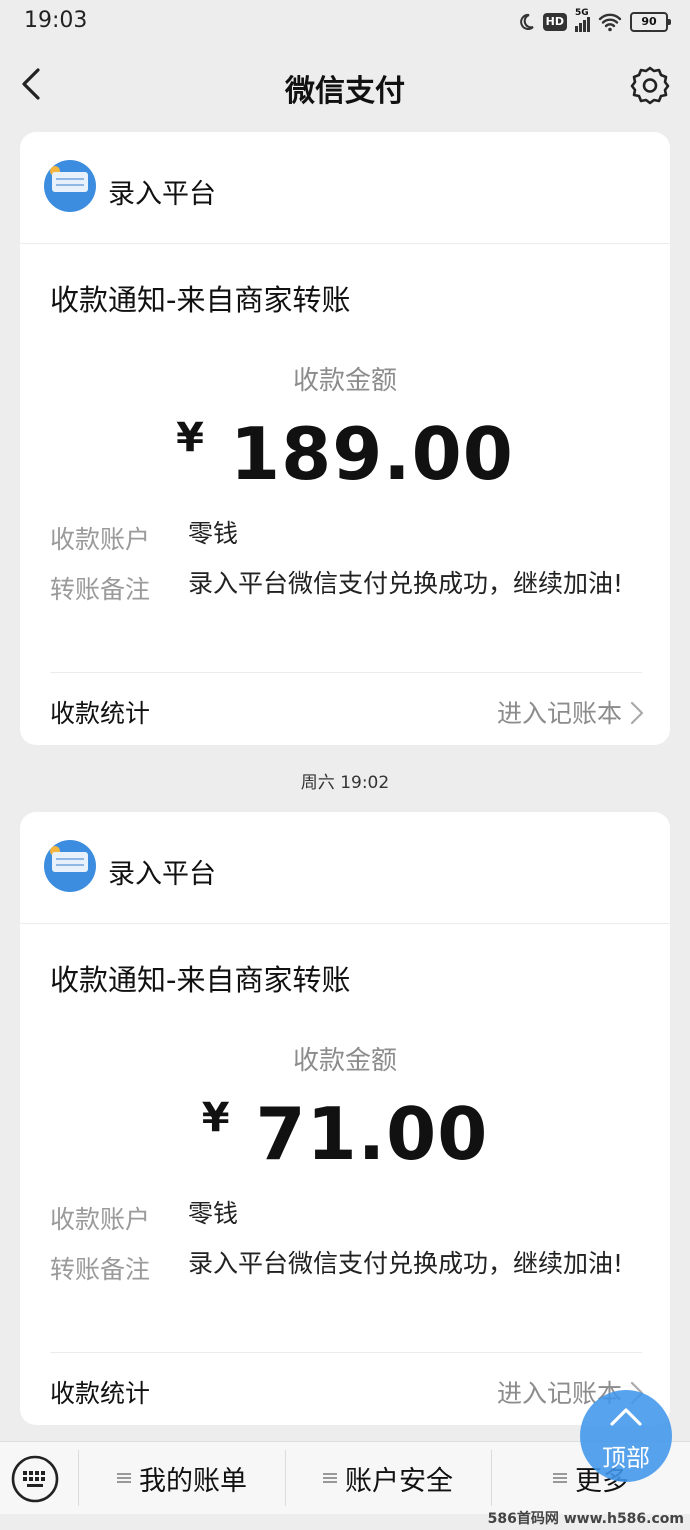 The height and width of the screenshot is (1530, 690). What do you see at coordinates (78, 1478) in the screenshot?
I see `menu-separator` at bounding box center [78, 1478].